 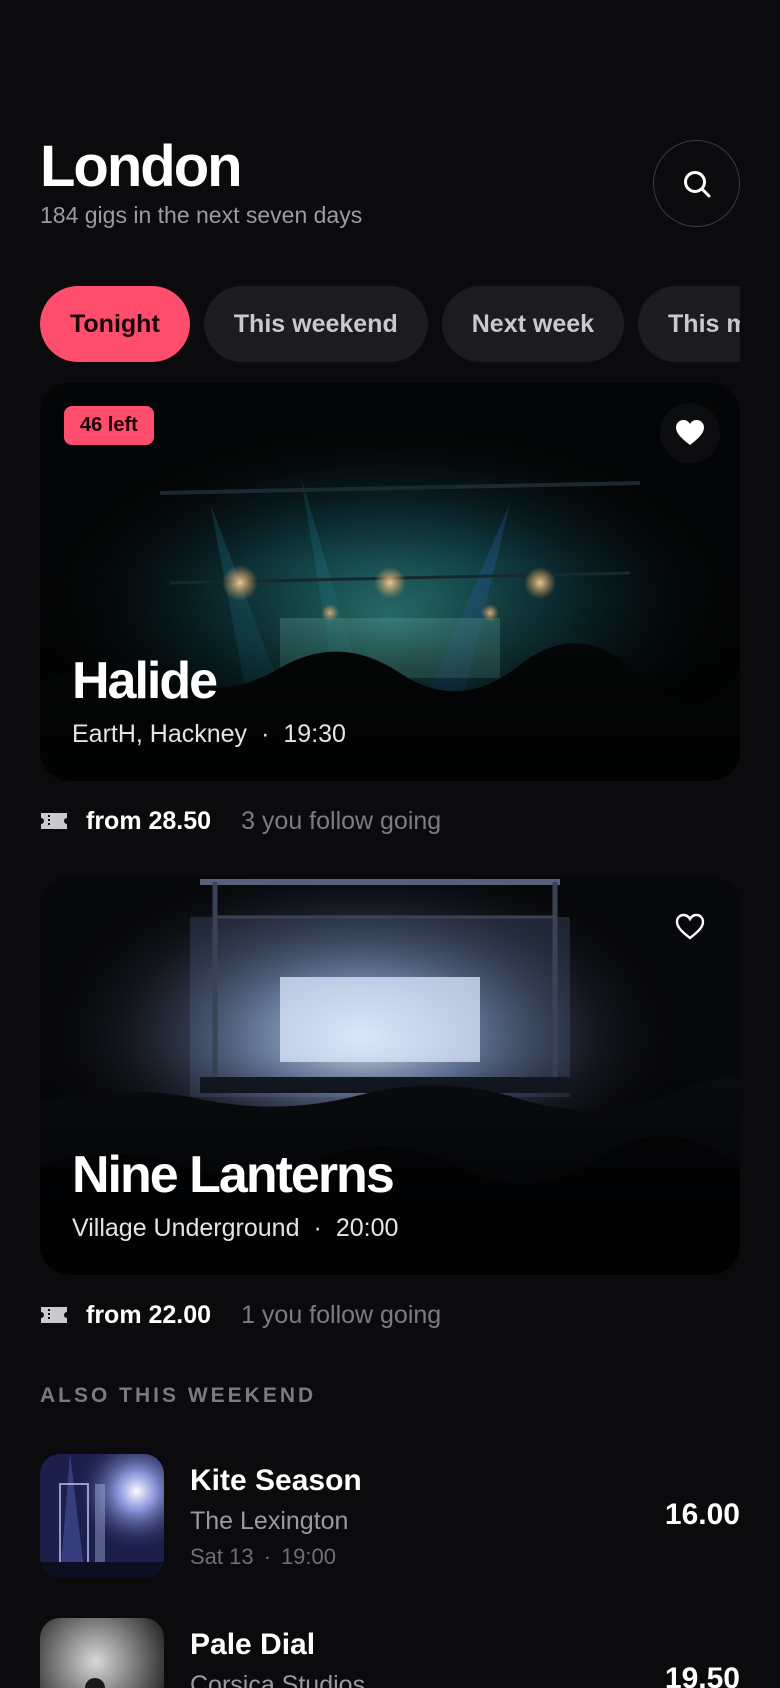 I want to click on event-time: 19:30, so click(x=314, y=734).